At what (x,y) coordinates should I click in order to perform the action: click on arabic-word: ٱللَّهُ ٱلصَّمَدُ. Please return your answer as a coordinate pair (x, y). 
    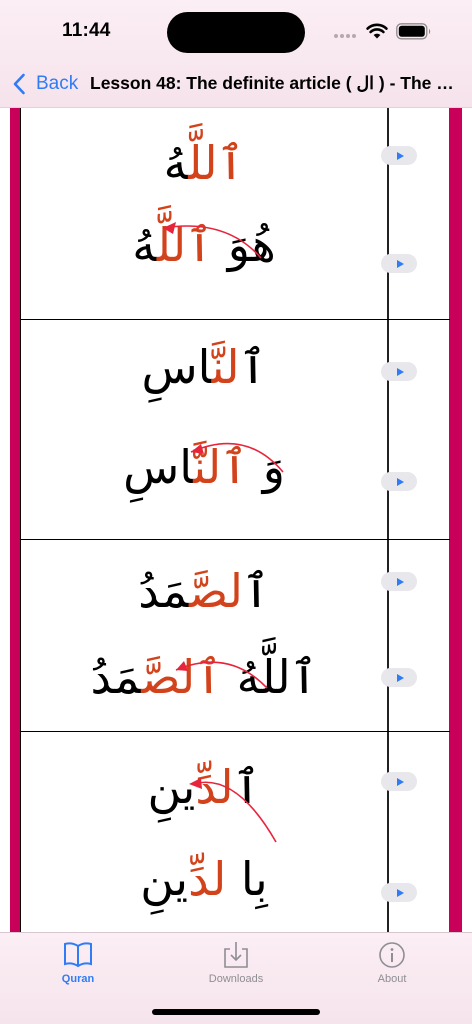
    Looking at the image, I should click on (204, 677).